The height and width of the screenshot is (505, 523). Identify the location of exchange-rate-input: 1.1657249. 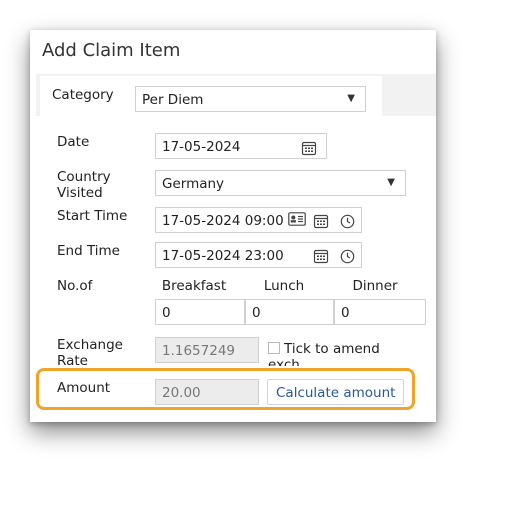
(207, 350).